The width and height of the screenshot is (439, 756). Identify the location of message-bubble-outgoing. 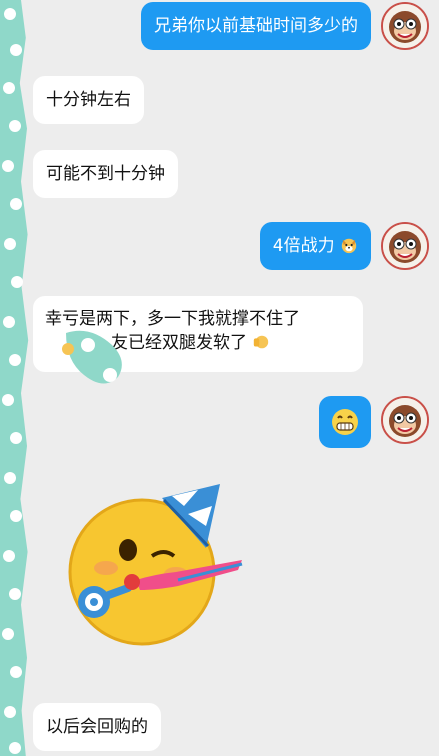
(345, 422).